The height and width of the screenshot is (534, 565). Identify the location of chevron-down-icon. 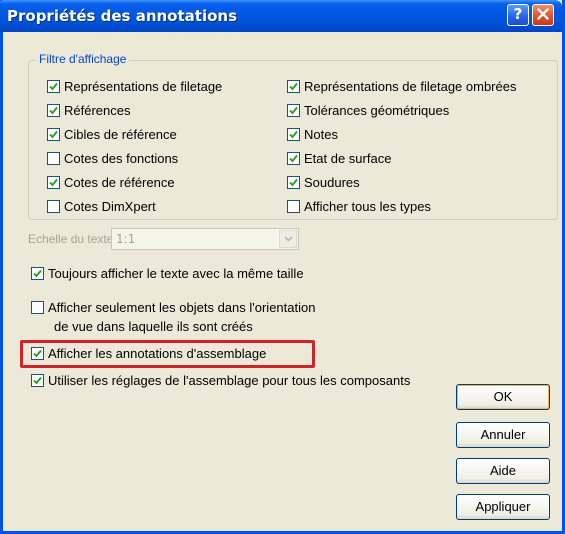
(288, 239).